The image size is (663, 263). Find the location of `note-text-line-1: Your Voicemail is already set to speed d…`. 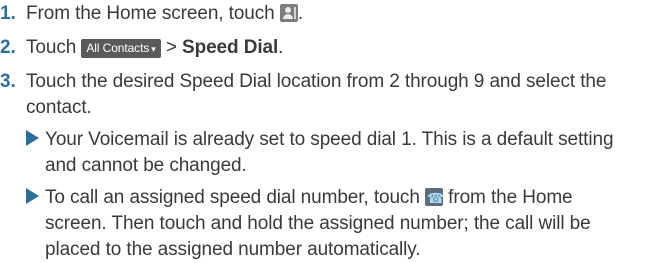

note-text-line-1: Your Voicemail is already set to speed d… is located at coordinates (329, 139).